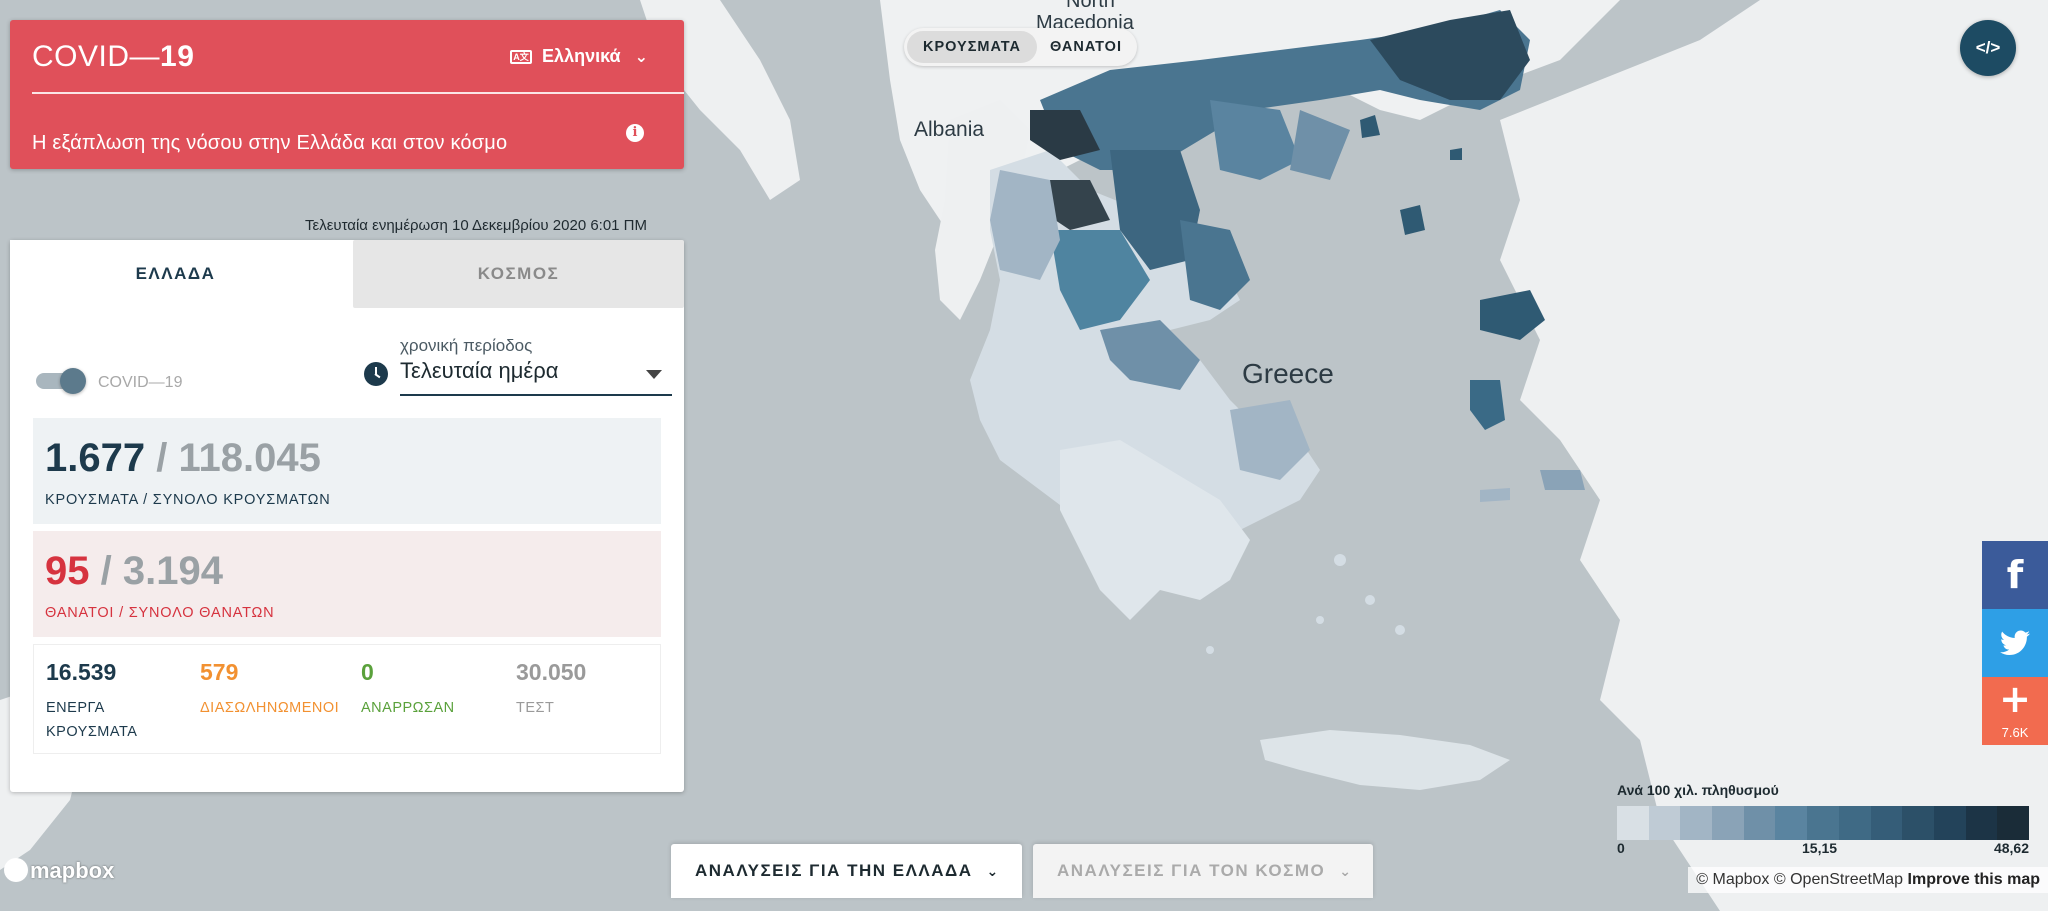  I want to click on period-select: Τελευταία ημέρα, so click(536, 377).